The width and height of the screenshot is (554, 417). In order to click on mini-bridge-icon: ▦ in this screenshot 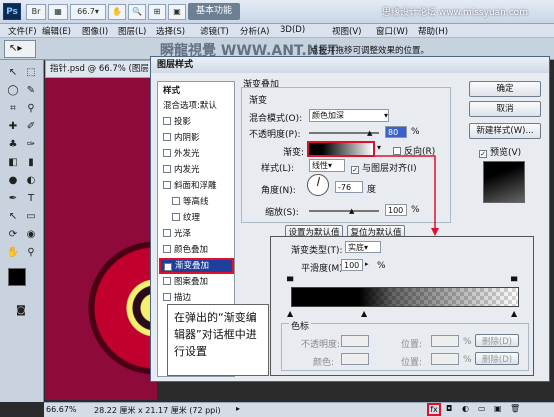, I will do `click(58, 12)`.